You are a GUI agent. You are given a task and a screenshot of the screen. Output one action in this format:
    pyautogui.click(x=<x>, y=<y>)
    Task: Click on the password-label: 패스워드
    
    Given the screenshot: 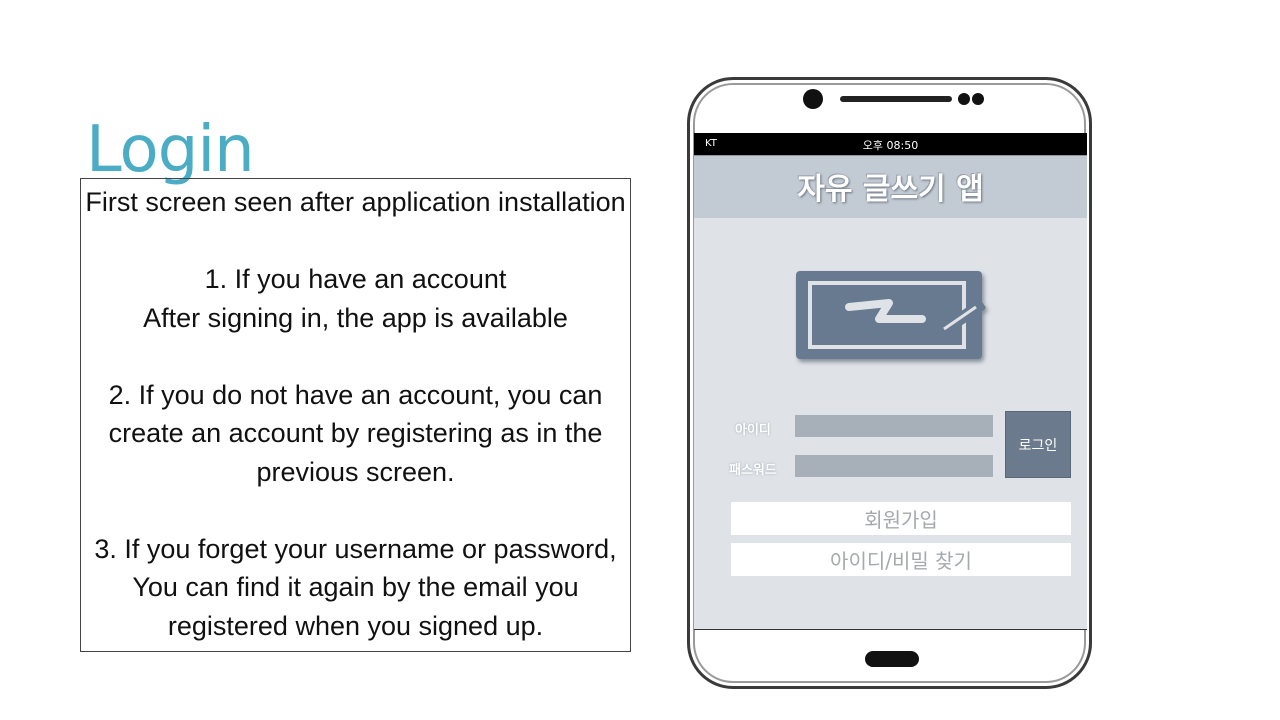 What is the action you would take?
    pyautogui.click(x=753, y=470)
    